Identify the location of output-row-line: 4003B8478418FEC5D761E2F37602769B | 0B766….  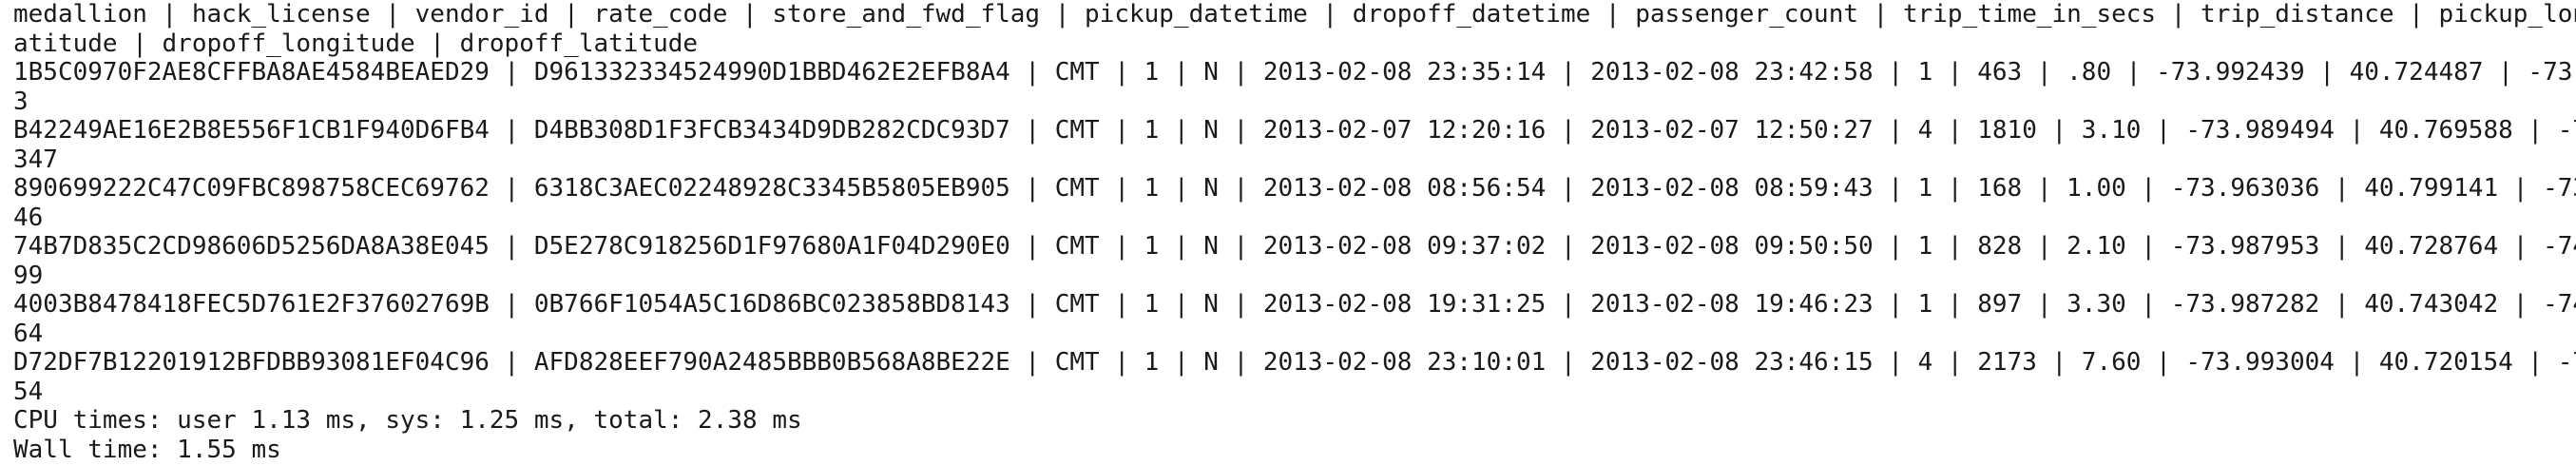
(1294, 304).